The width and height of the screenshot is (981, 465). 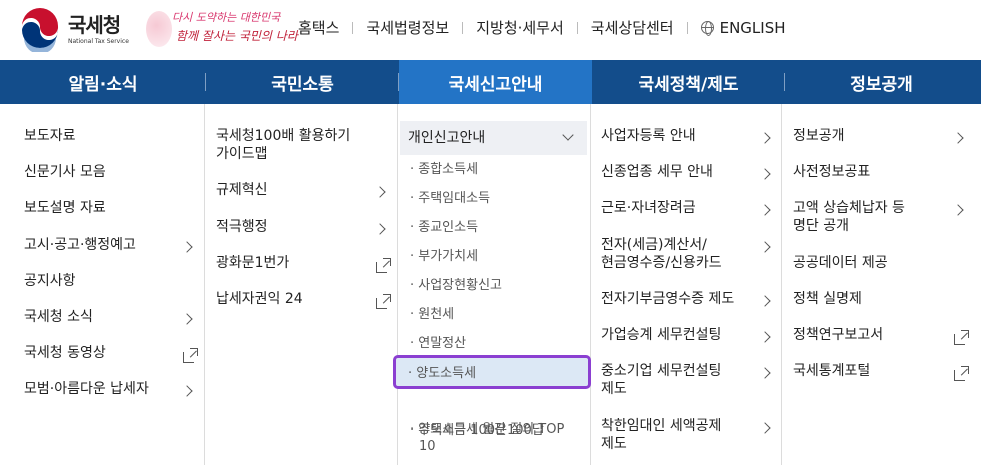 What do you see at coordinates (819, 136) in the screenshot?
I see `menu-item-info-disclosure: 정보공개` at bounding box center [819, 136].